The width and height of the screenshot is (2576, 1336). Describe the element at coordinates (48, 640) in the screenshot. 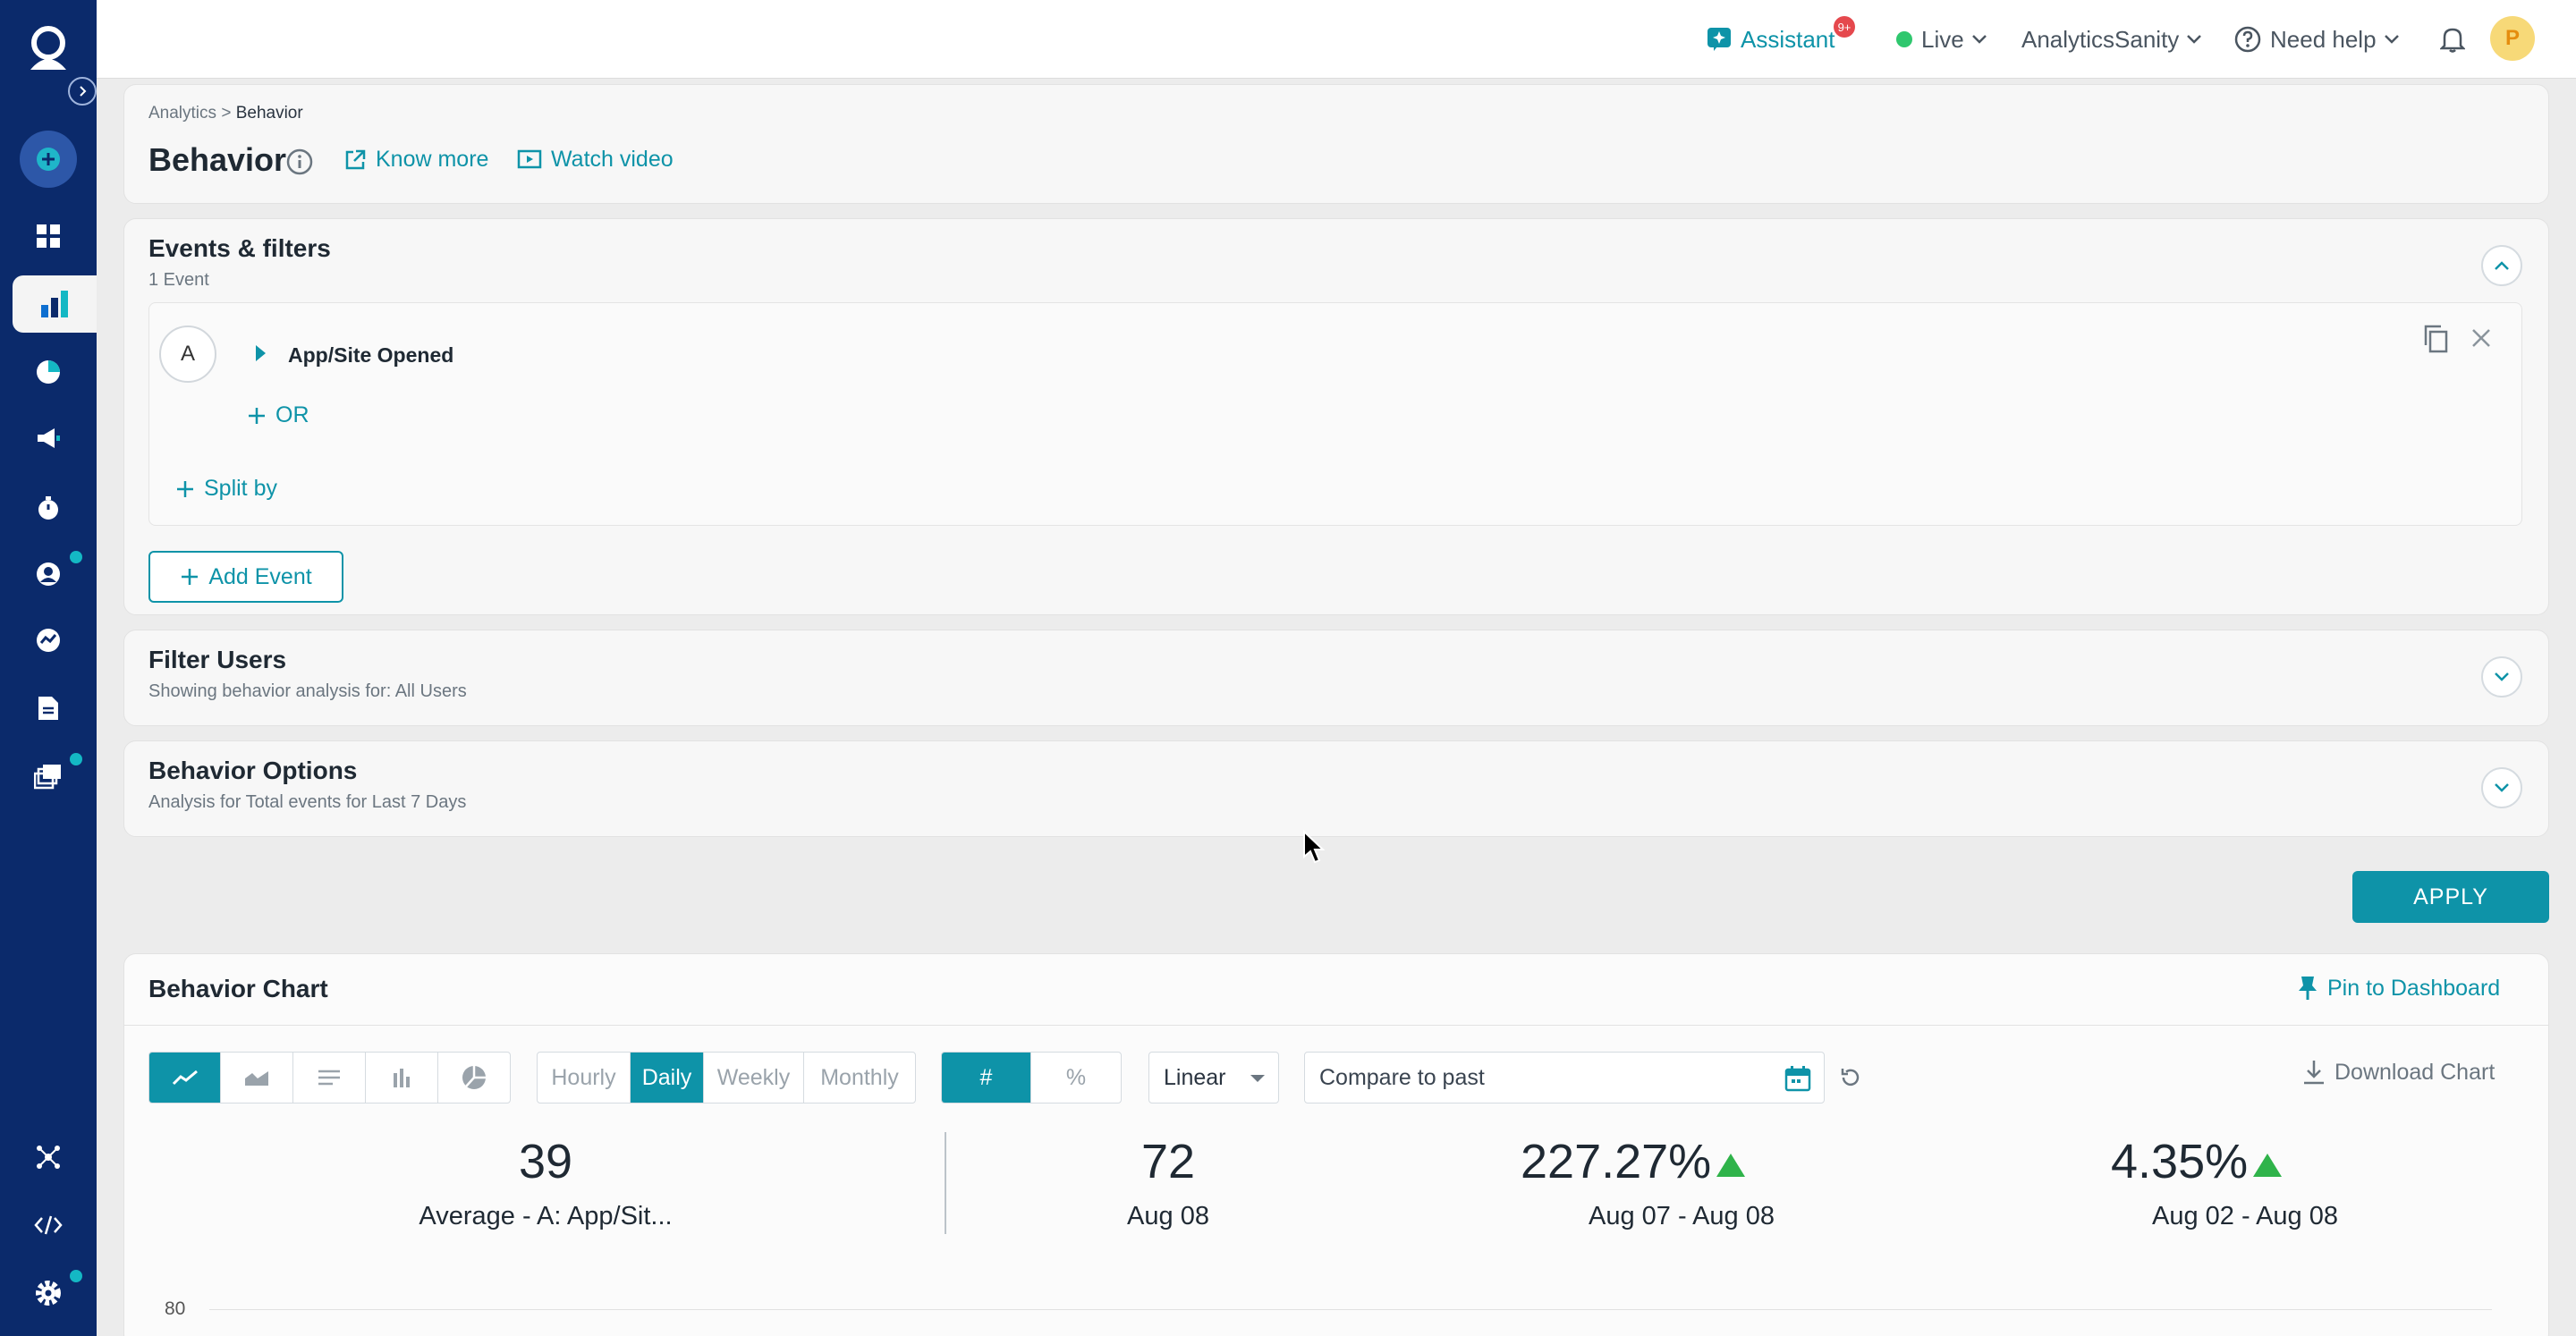

I see `insights-trend-icon` at that location.